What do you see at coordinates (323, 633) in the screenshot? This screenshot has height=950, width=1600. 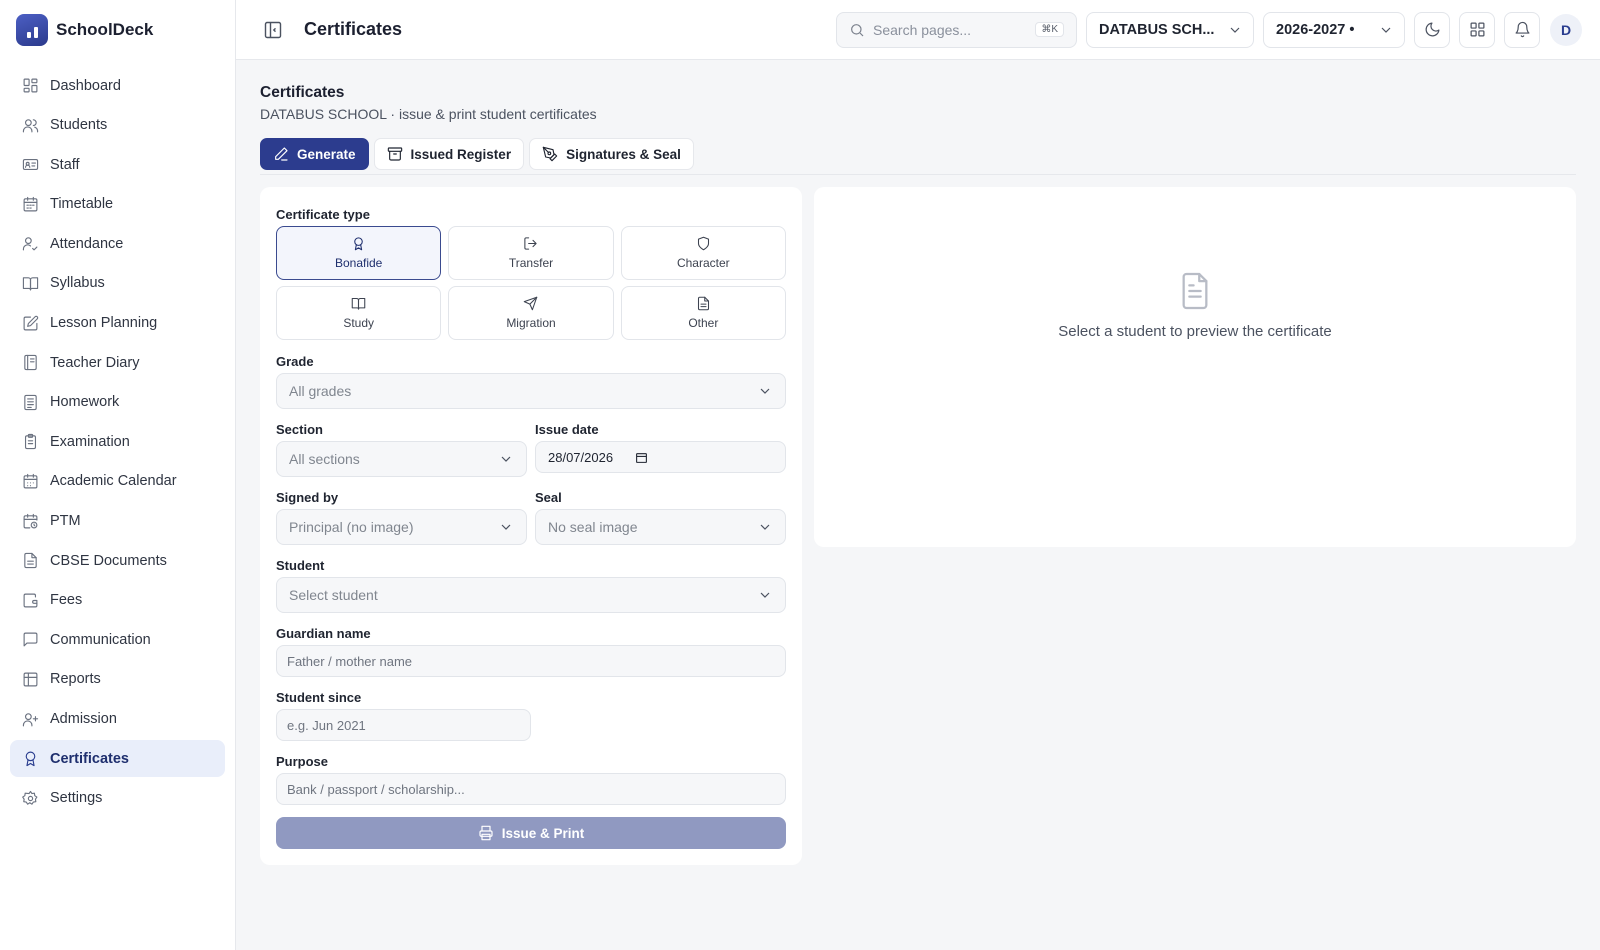 I see `guardian-label: Guardian name` at bounding box center [323, 633].